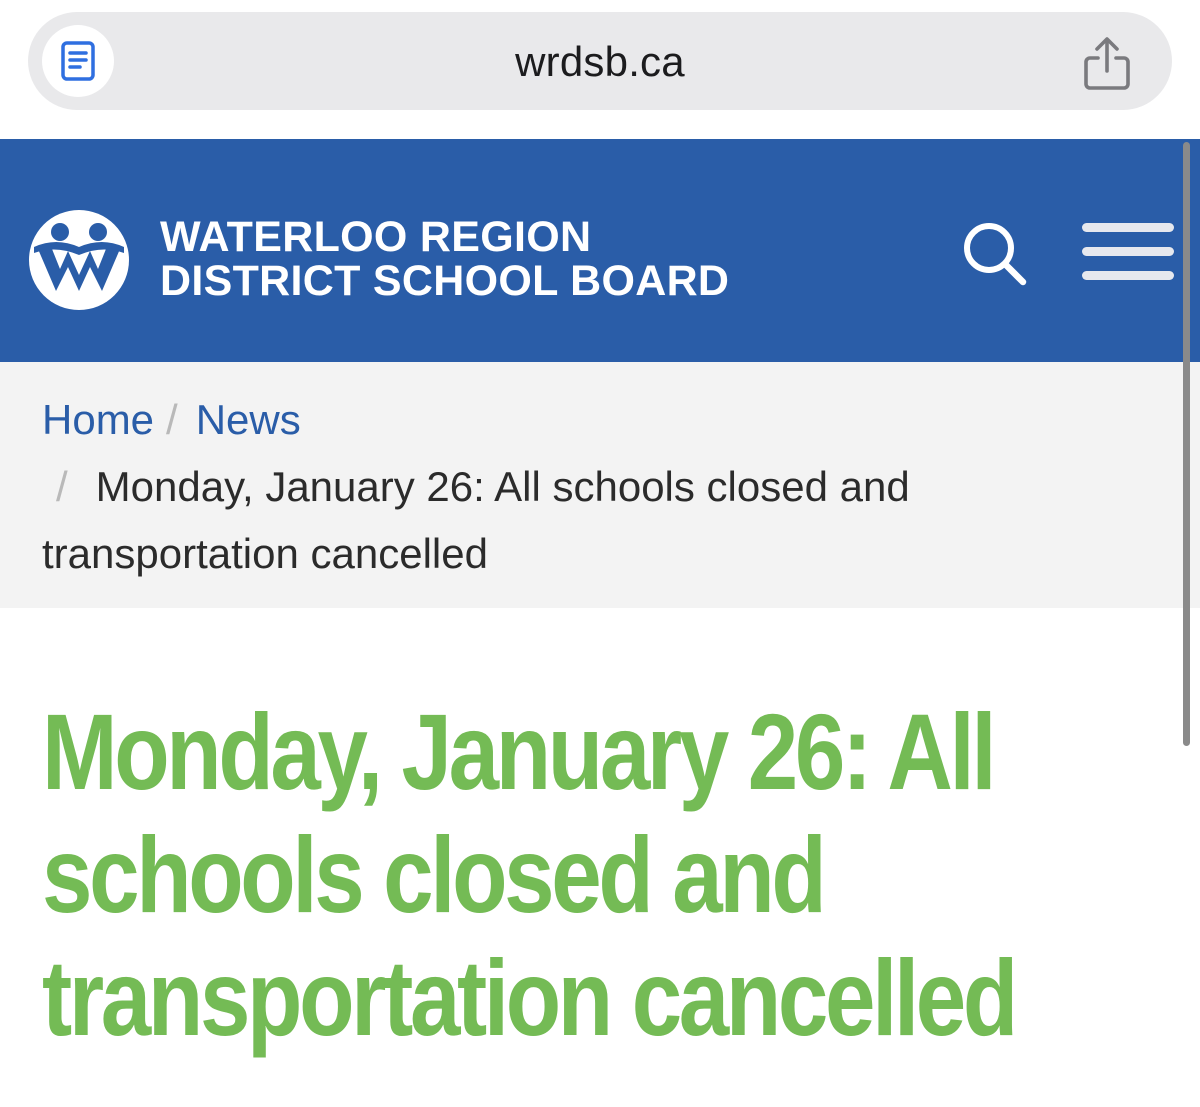  I want to click on share-button, so click(1107, 64).